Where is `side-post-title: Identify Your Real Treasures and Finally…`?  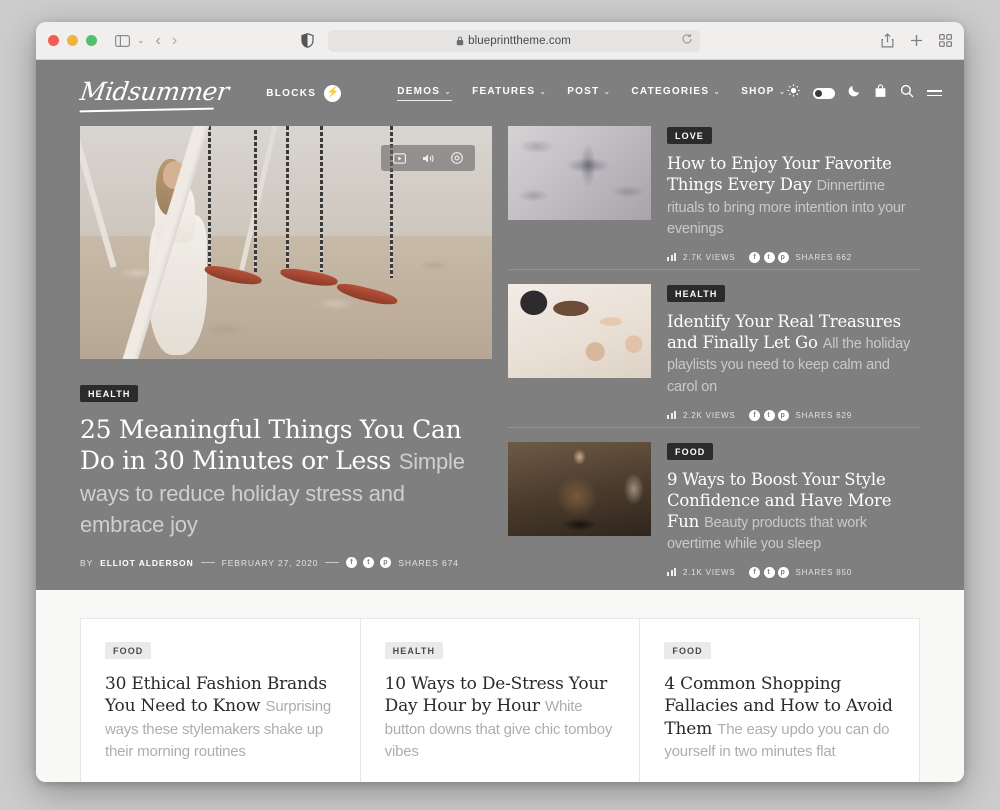
side-post-title: Identify Your Real Treasures and Finally… is located at coordinates (793, 354).